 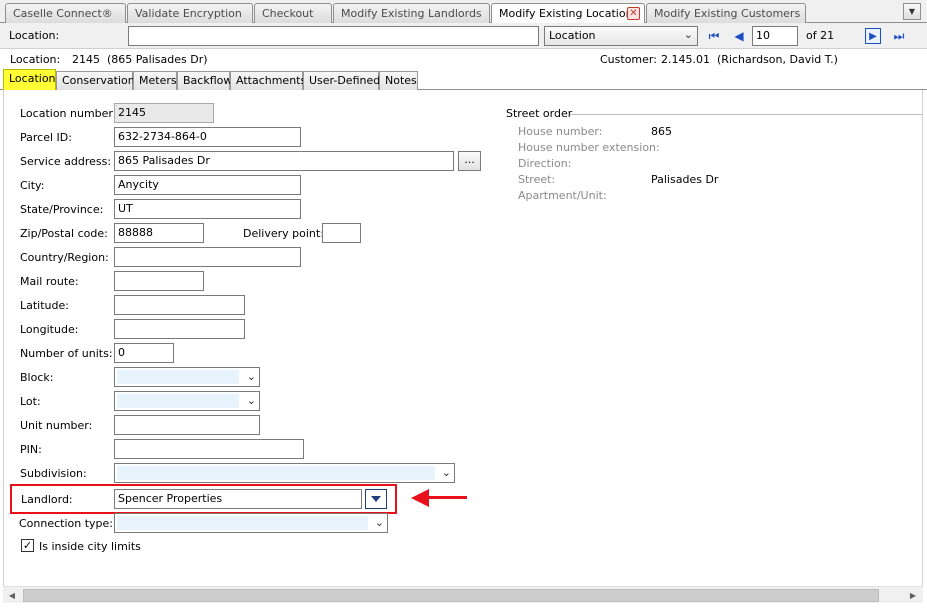 What do you see at coordinates (899, 36) in the screenshot?
I see `last-record-icon: ⏭` at bounding box center [899, 36].